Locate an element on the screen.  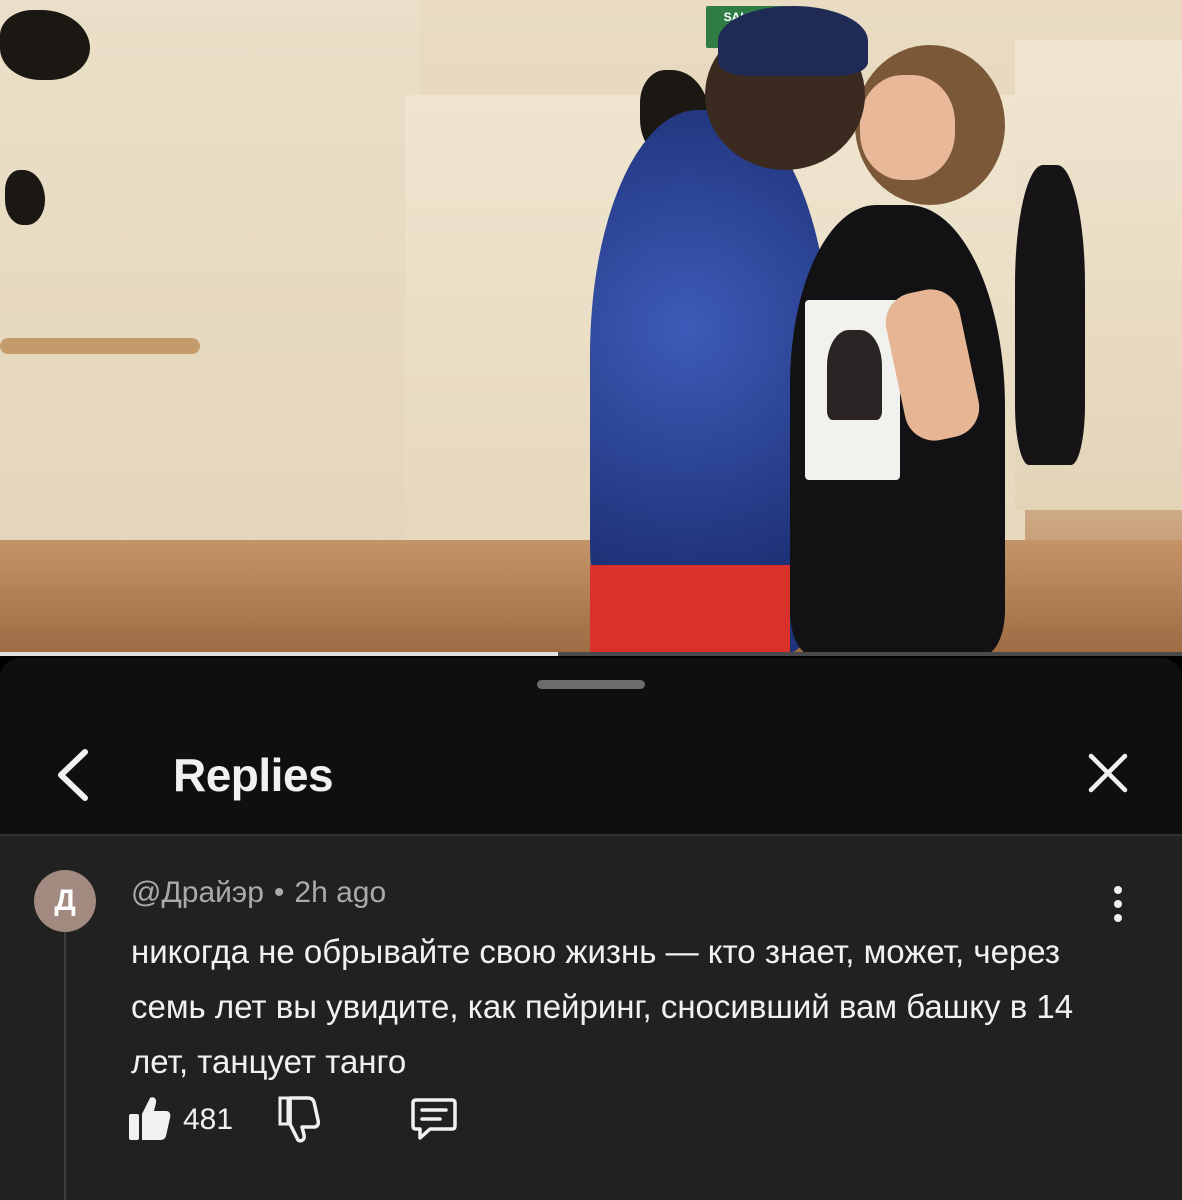
dislike-button is located at coordinates (299, 1119).